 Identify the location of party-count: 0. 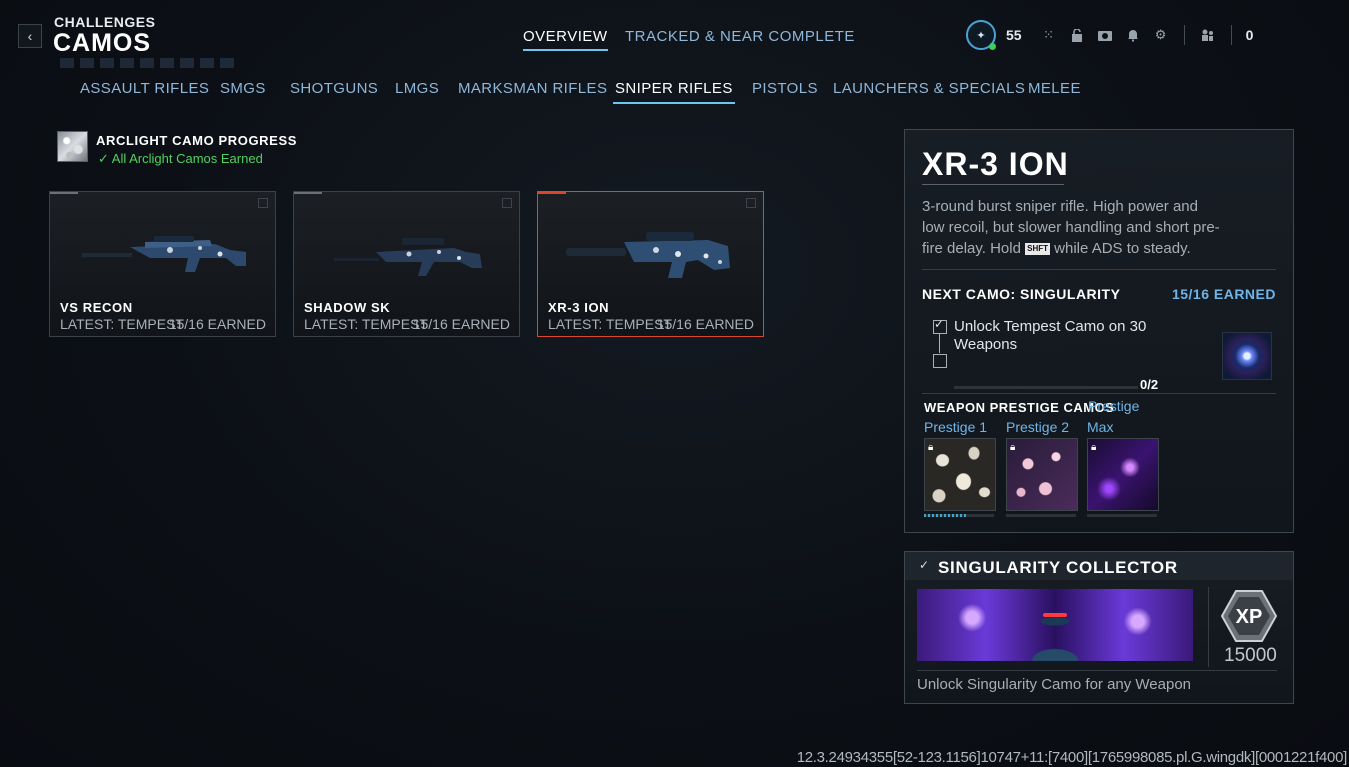
(1249, 35).